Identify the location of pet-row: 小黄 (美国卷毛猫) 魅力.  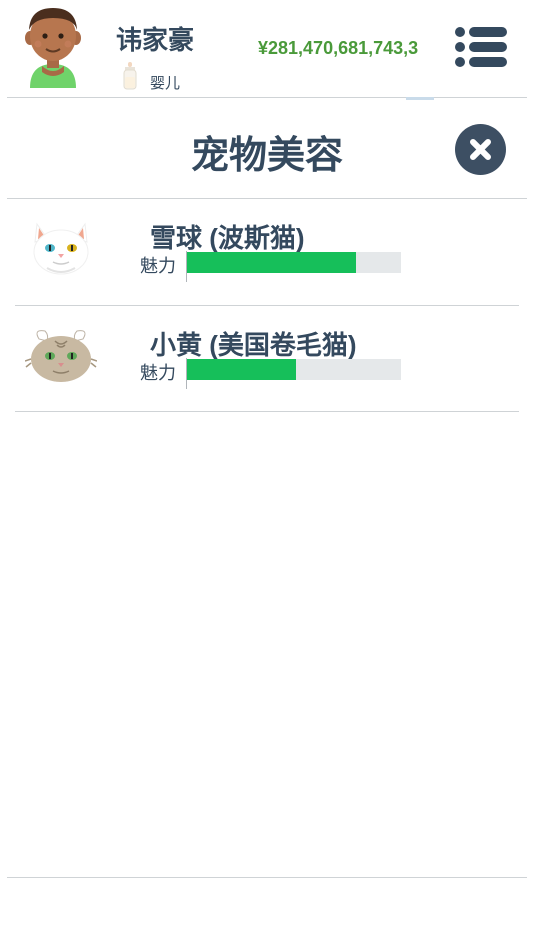
(267, 360).